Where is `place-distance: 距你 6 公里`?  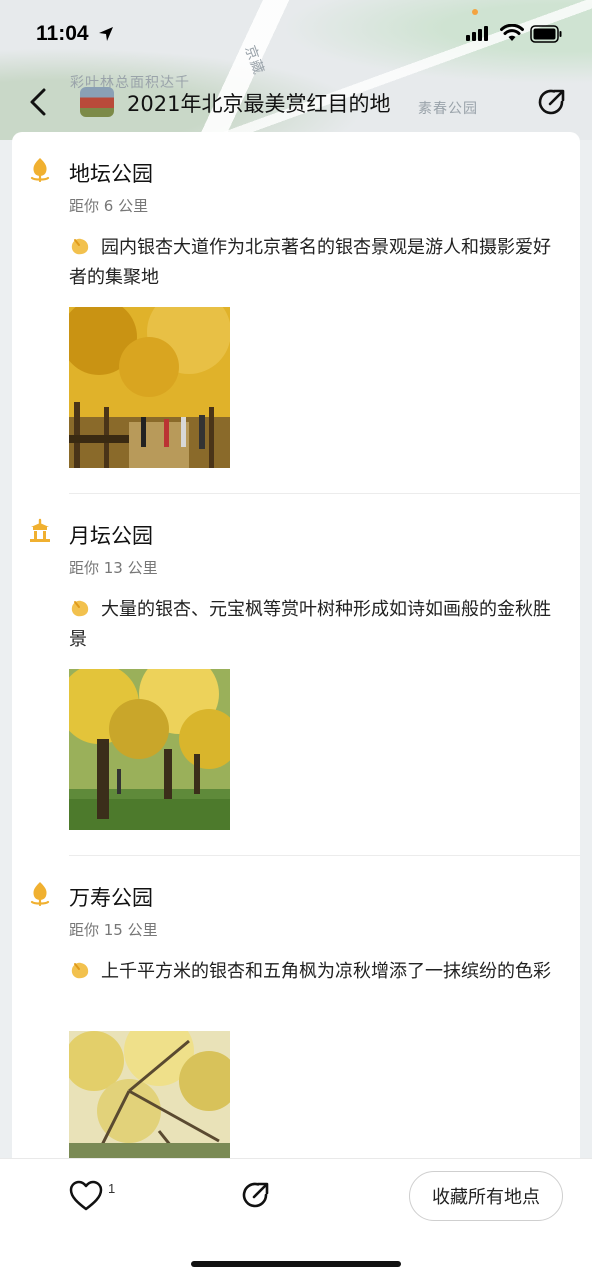
place-distance: 距你 6 公里 is located at coordinates (109, 206).